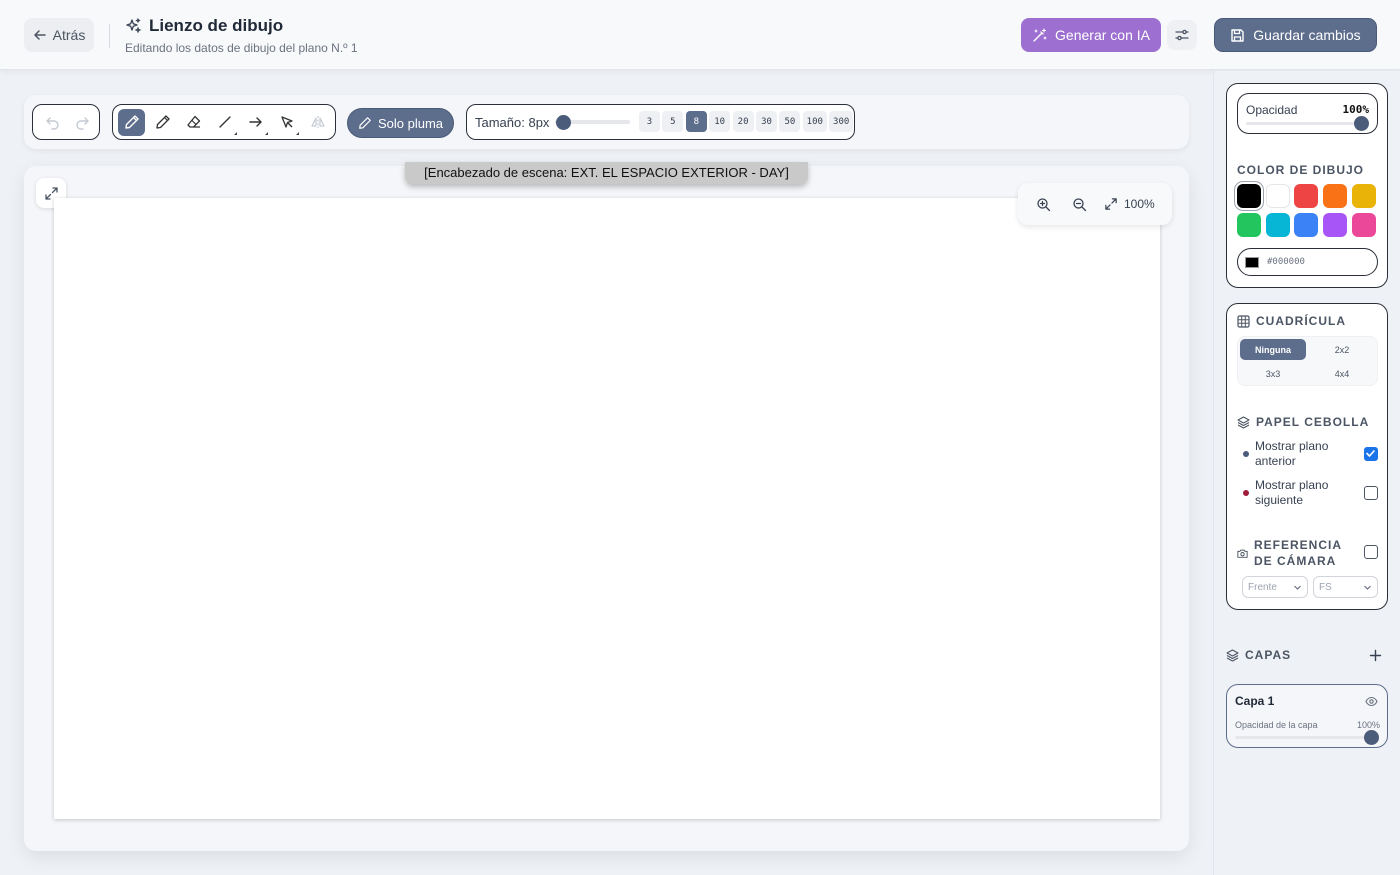 The width and height of the screenshot is (1400, 875). I want to click on generate-ai-button: Generar con IA, so click(1091, 35).